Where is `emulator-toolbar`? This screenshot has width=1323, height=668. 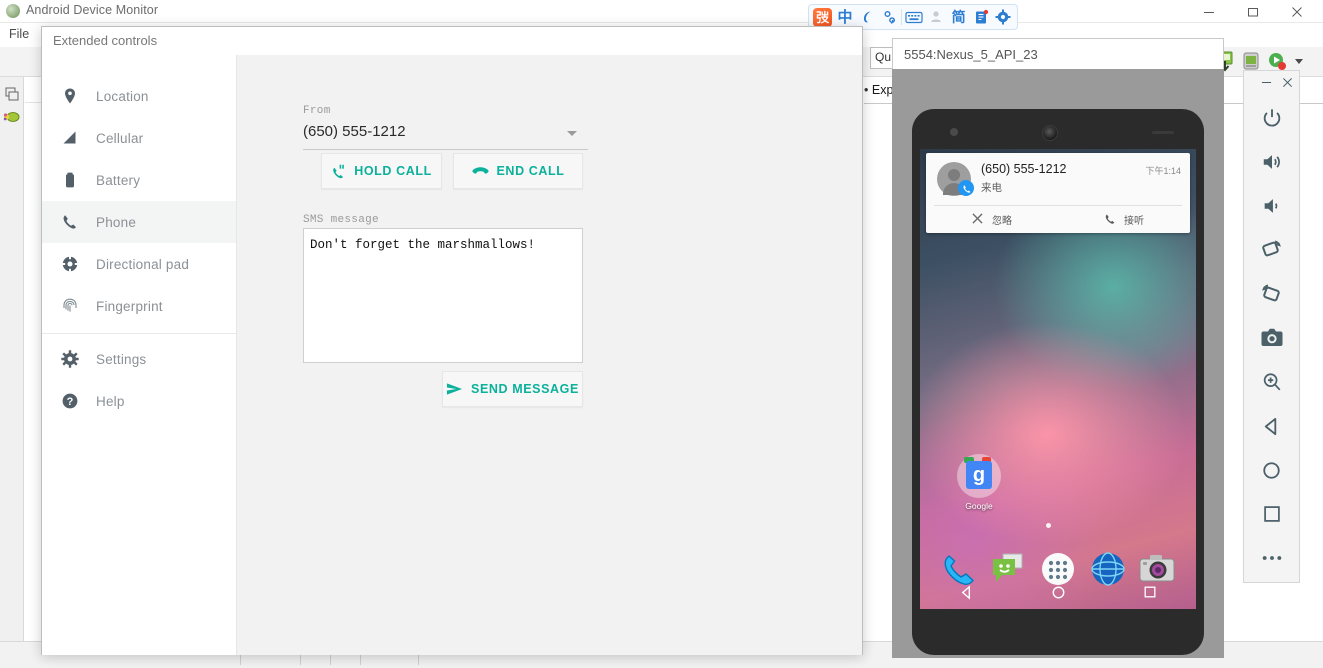
emulator-toolbar is located at coordinates (1271, 326).